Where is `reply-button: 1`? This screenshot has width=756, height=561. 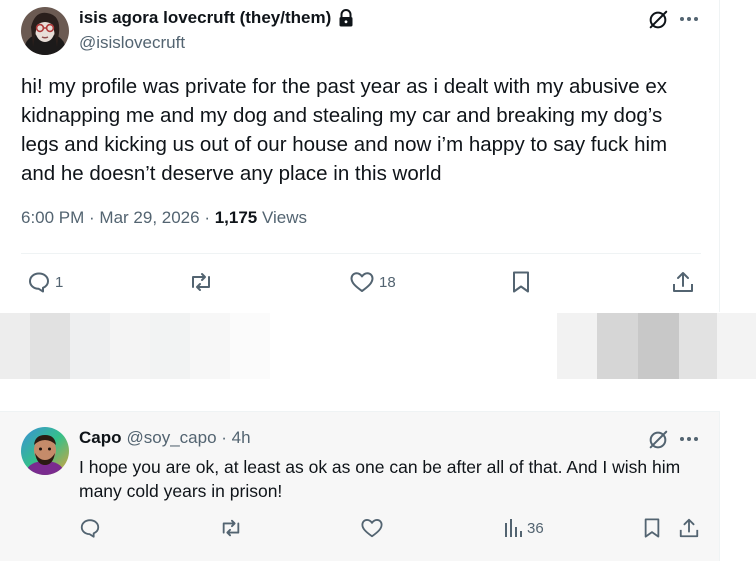
reply-button: 1 is located at coordinates (45, 282).